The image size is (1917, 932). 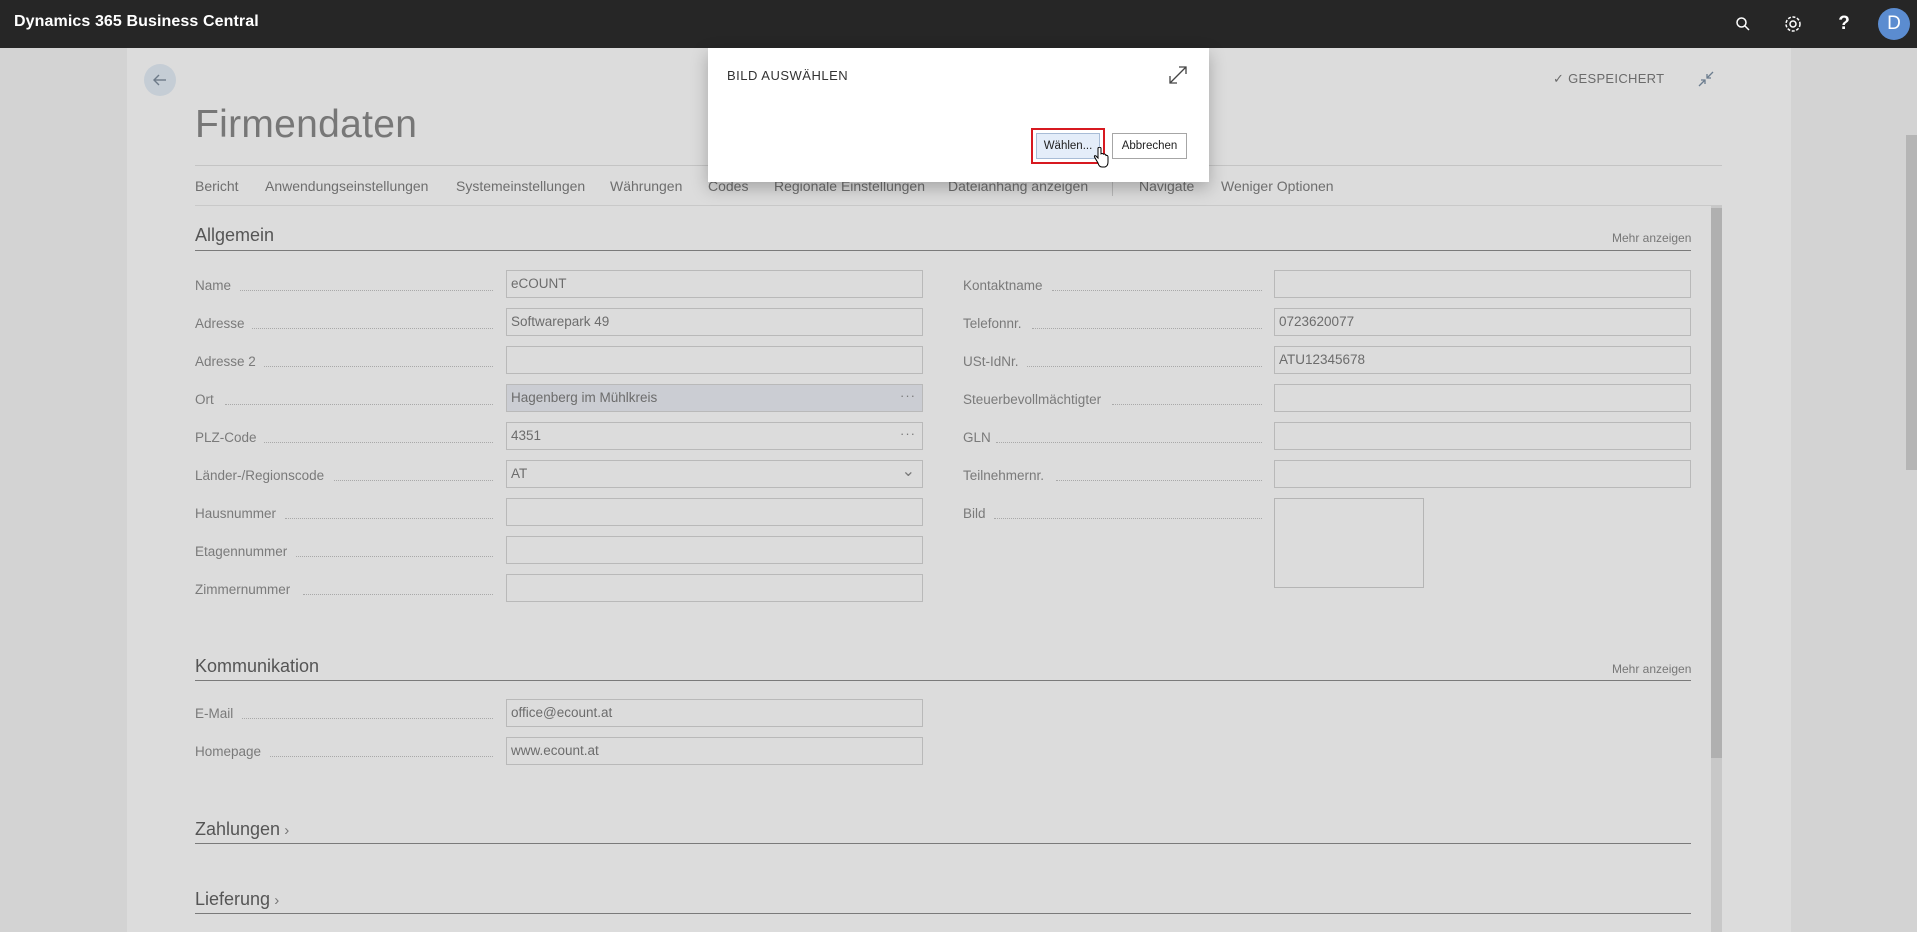 I want to click on field-label: Länder-/Regionscode, so click(x=260, y=475).